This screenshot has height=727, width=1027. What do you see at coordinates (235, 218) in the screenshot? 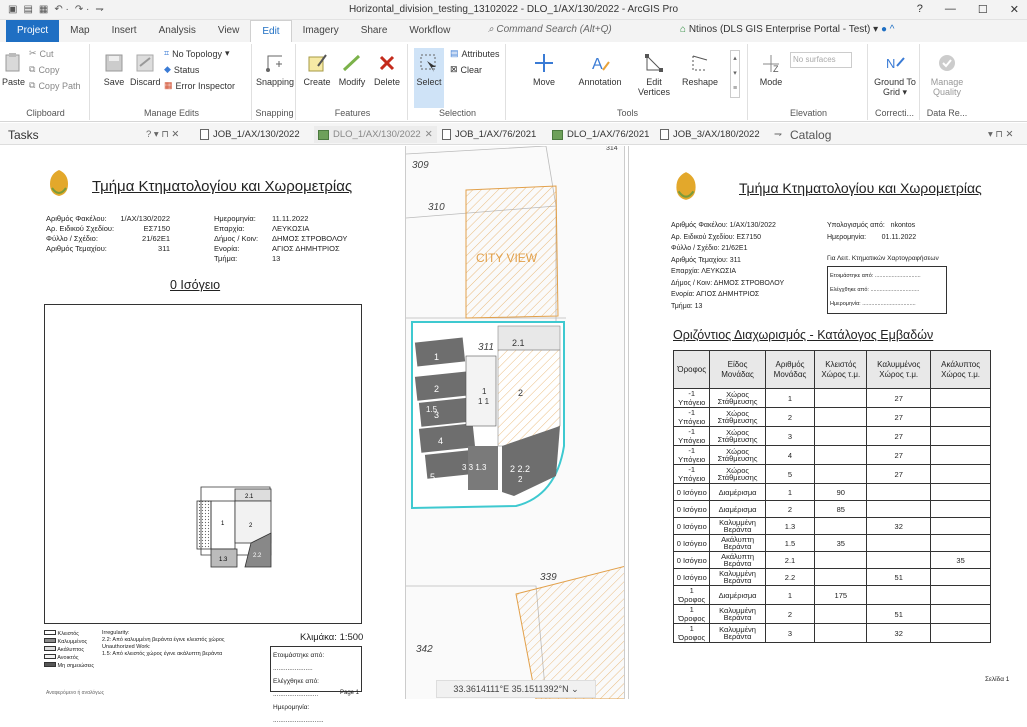
I see `date-label: Ημερομηνία:` at bounding box center [235, 218].